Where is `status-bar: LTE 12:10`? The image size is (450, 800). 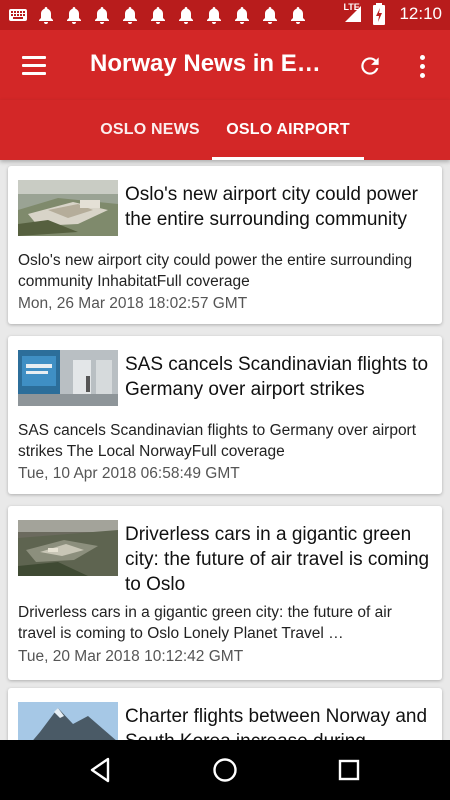 status-bar: LTE 12:10 is located at coordinates (225, 15).